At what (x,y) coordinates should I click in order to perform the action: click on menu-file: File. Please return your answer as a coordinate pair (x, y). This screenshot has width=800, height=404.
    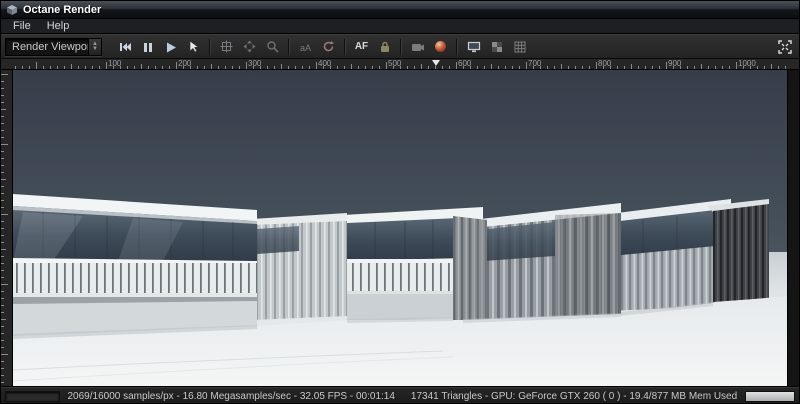
    Looking at the image, I should click on (22, 26).